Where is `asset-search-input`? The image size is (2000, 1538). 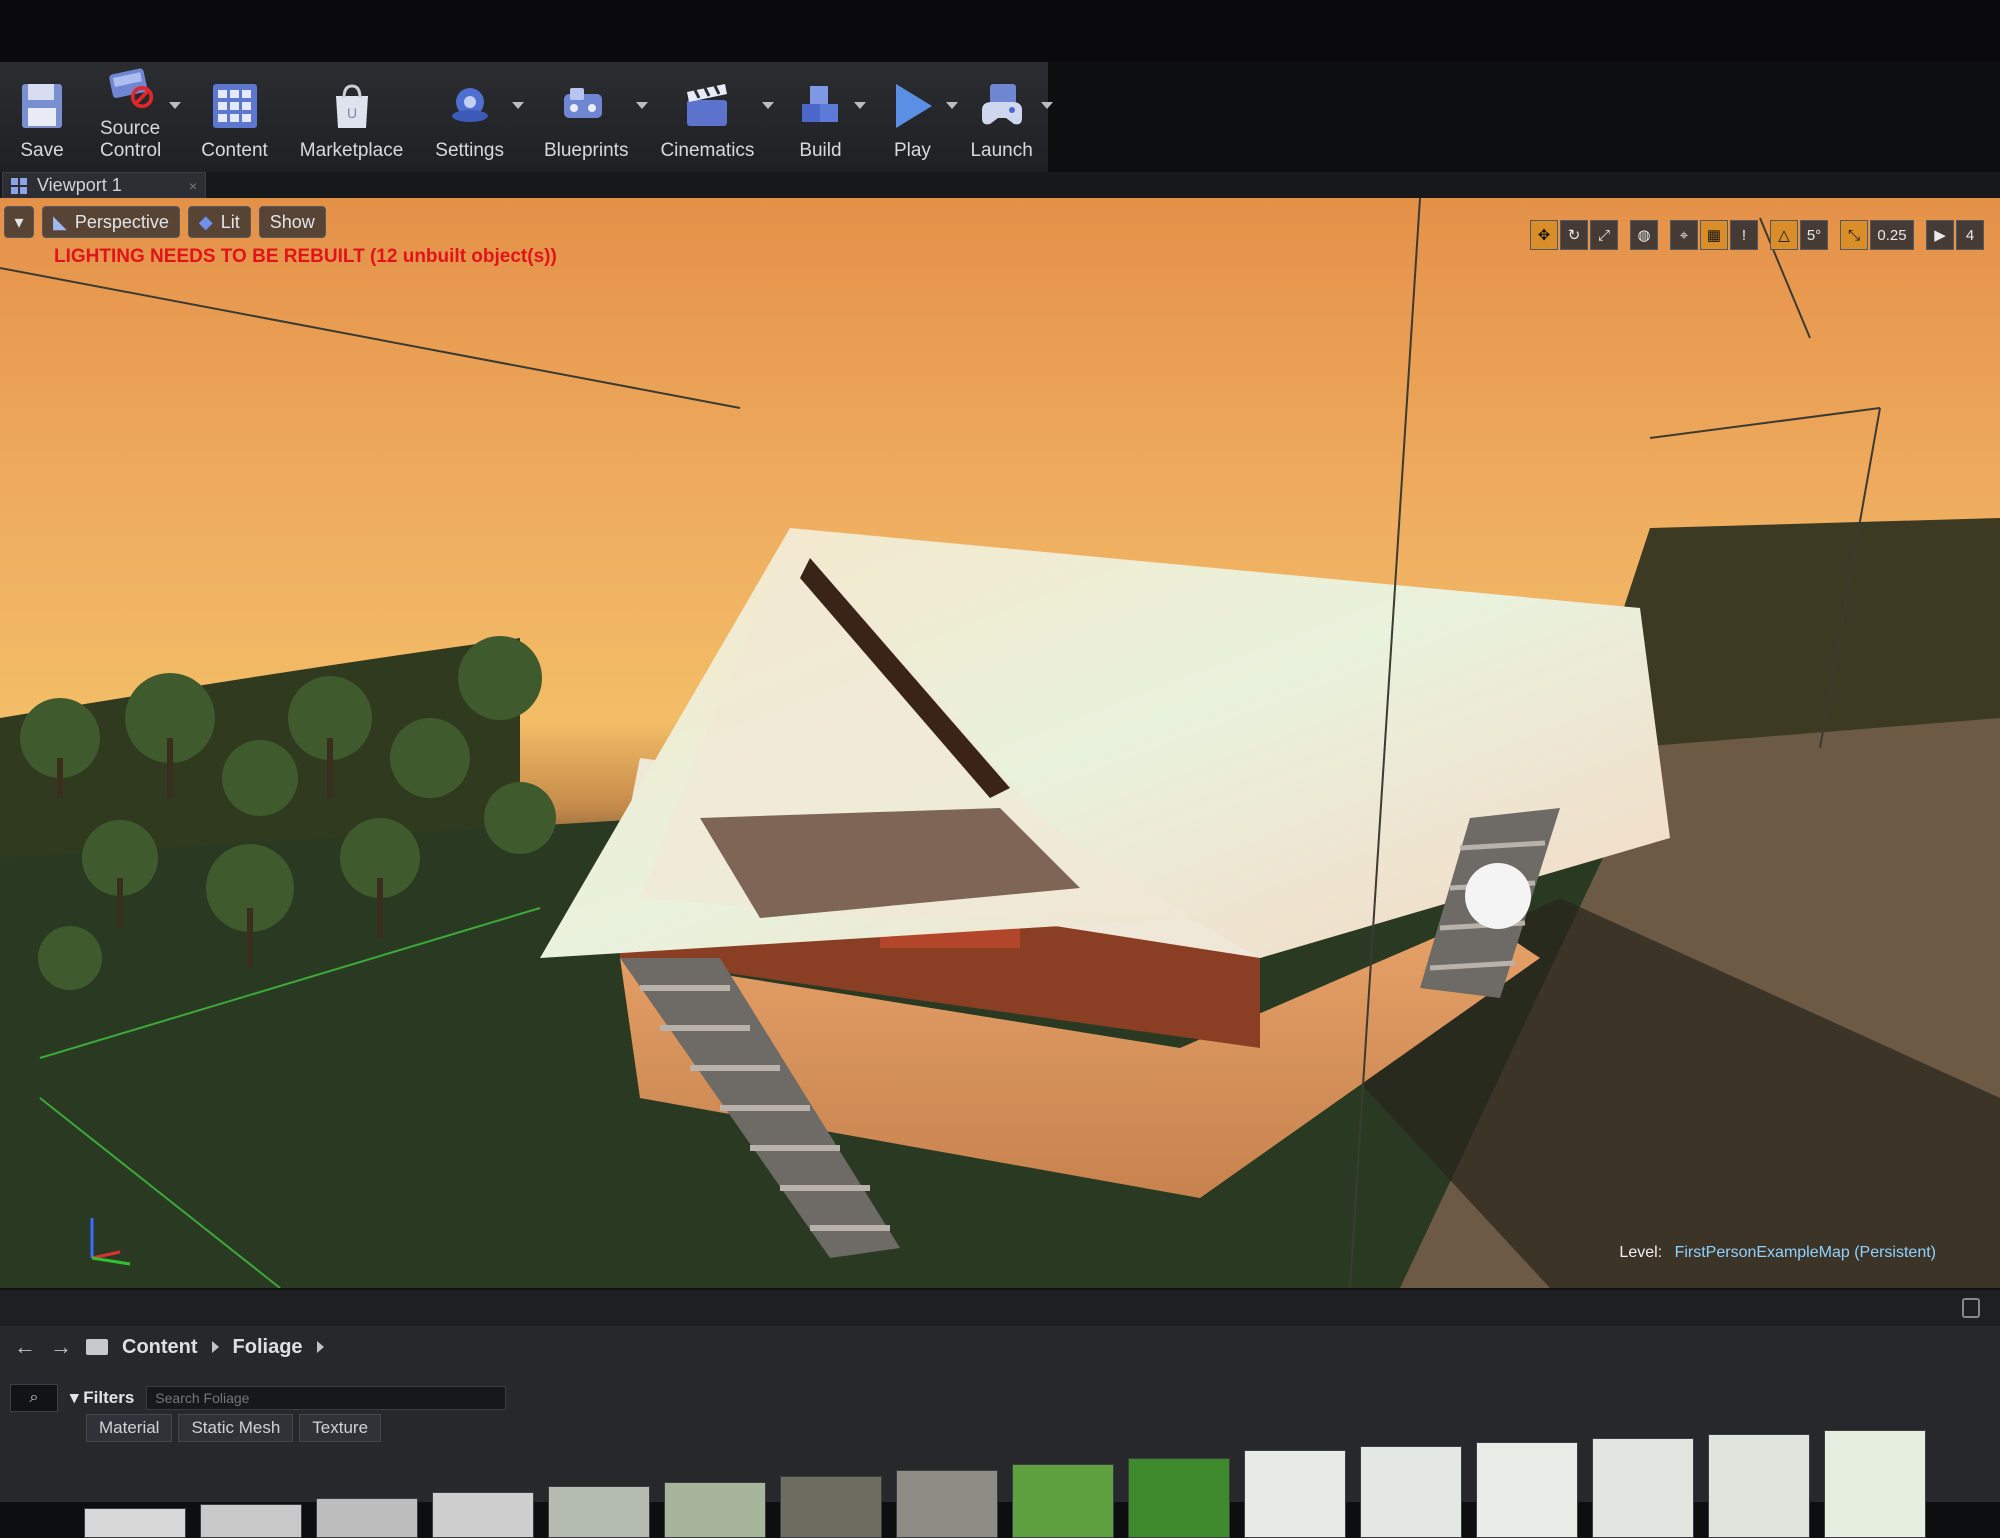 asset-search-input is located at coordinates (326, 1398).